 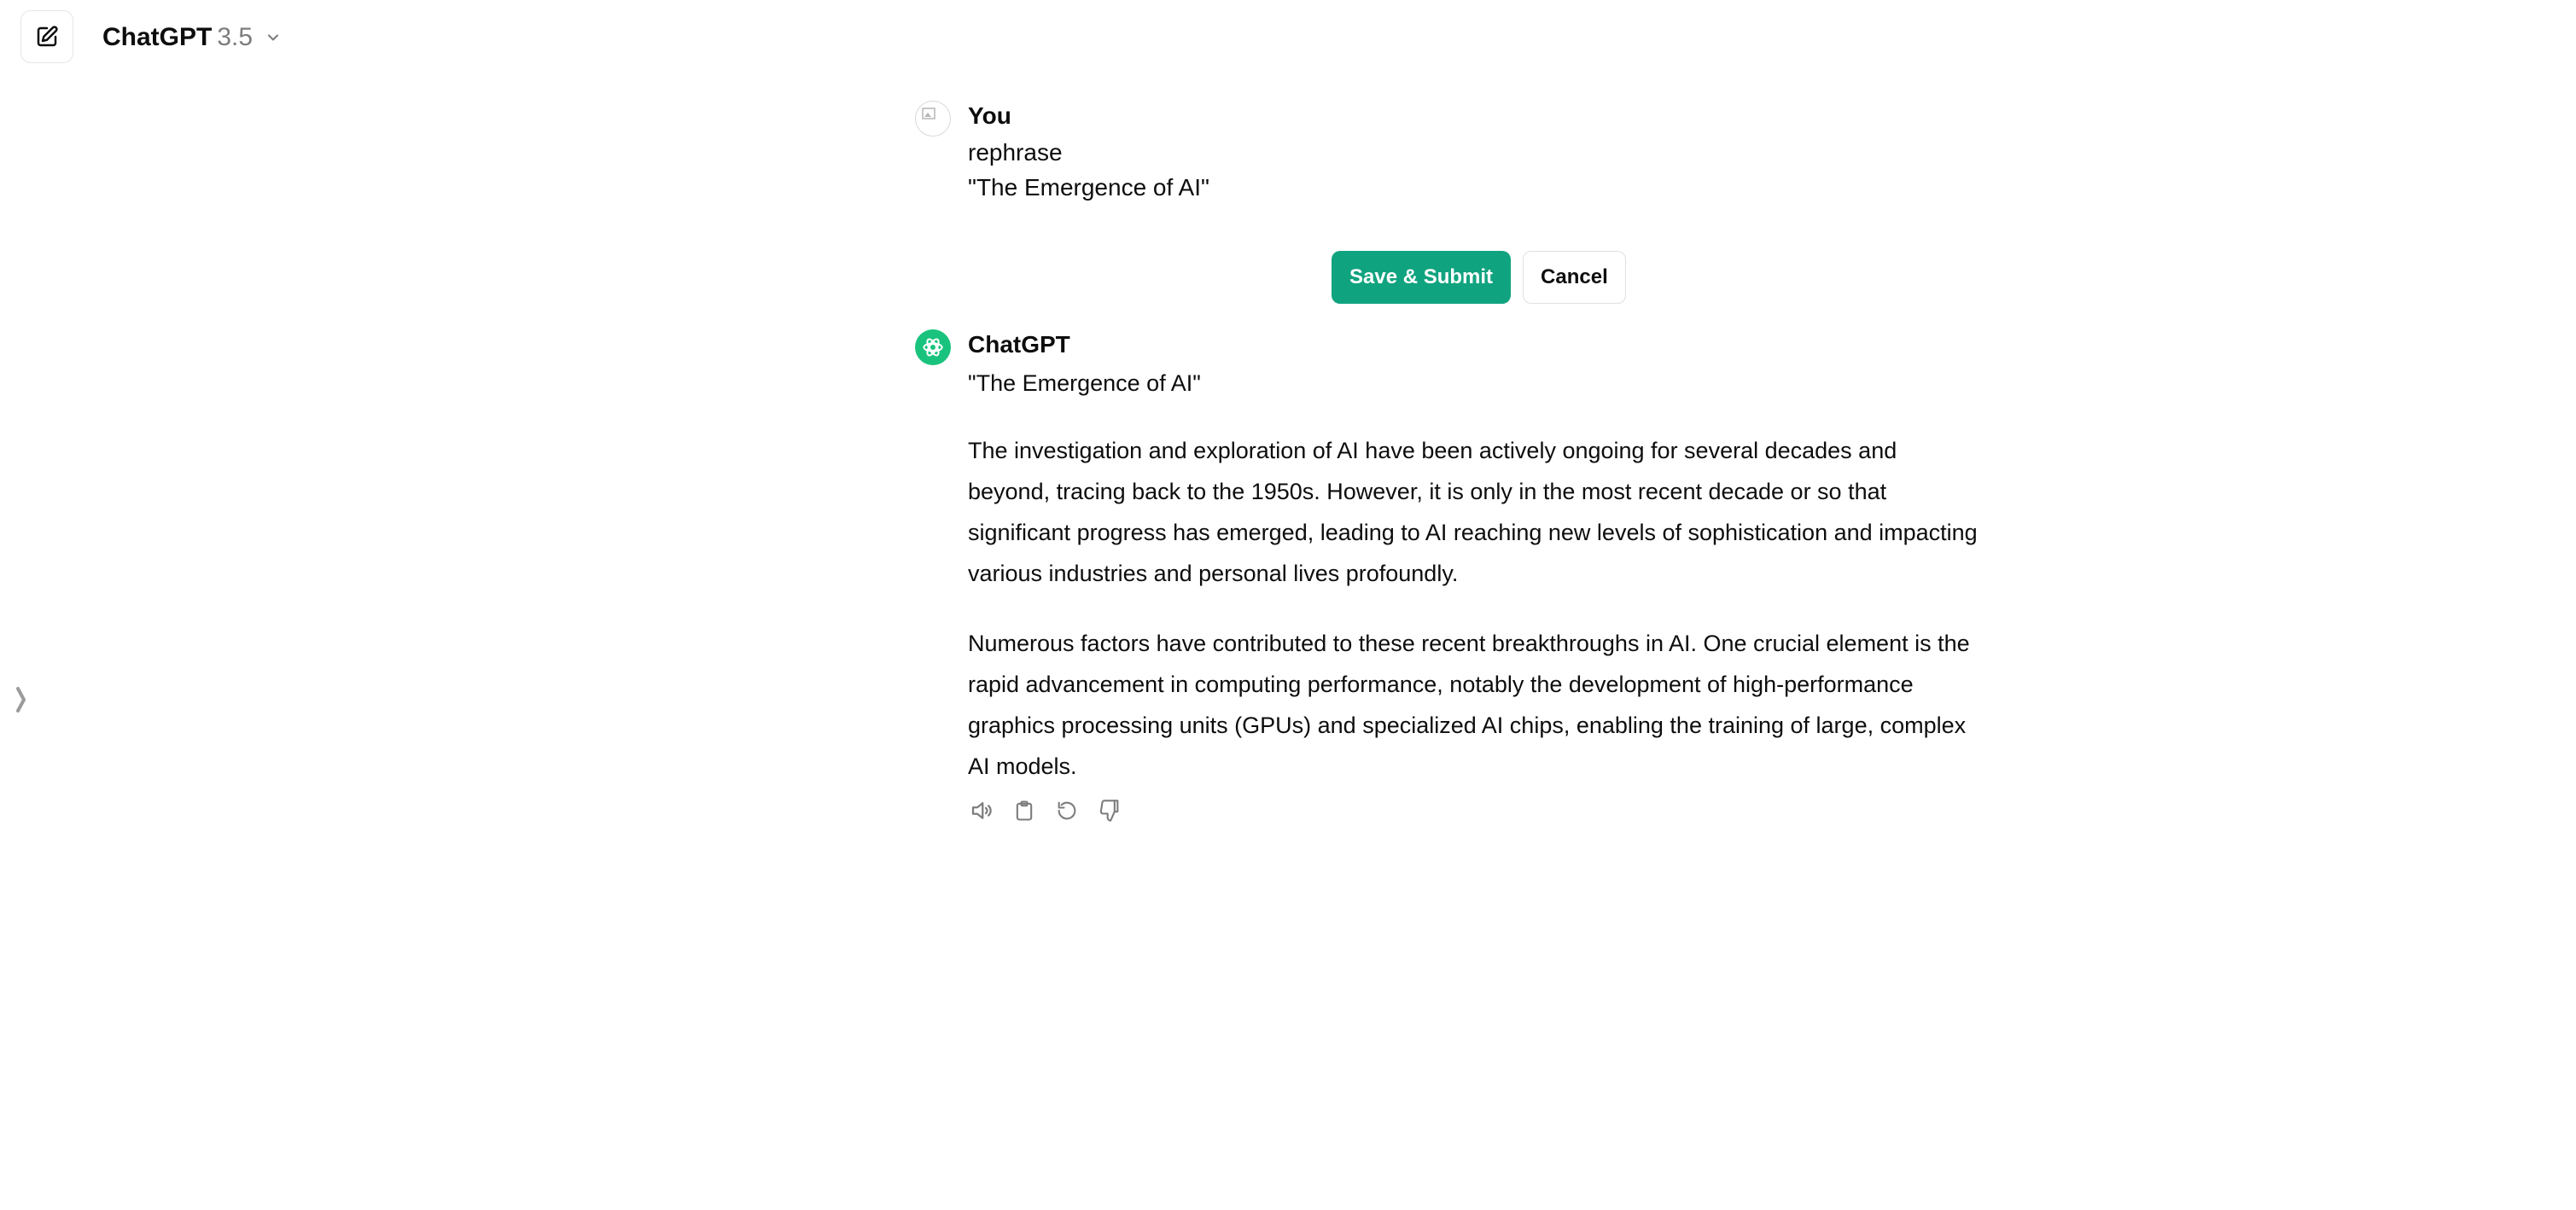 I want to click on edit-button-row: Save & Submit Cancel, so click(x=1479, y=277).